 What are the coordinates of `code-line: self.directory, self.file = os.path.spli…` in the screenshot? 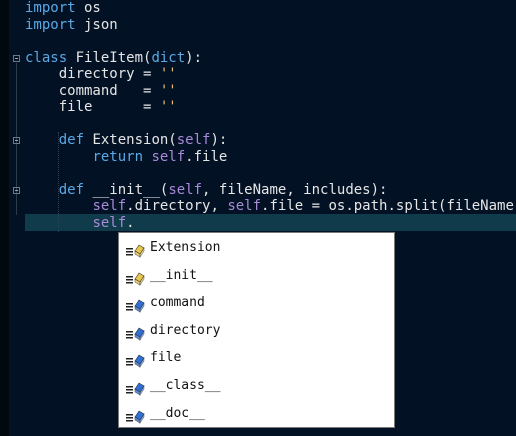 It's located at (270, 206).